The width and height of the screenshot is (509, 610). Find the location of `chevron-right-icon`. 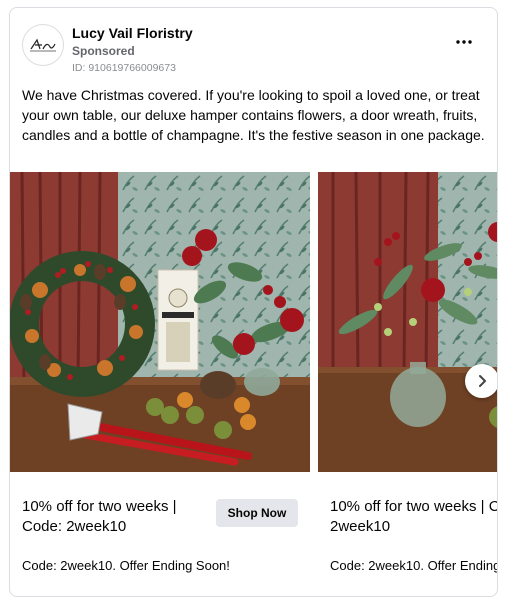

chevron-right-icon is located at coordinates (482, 381).